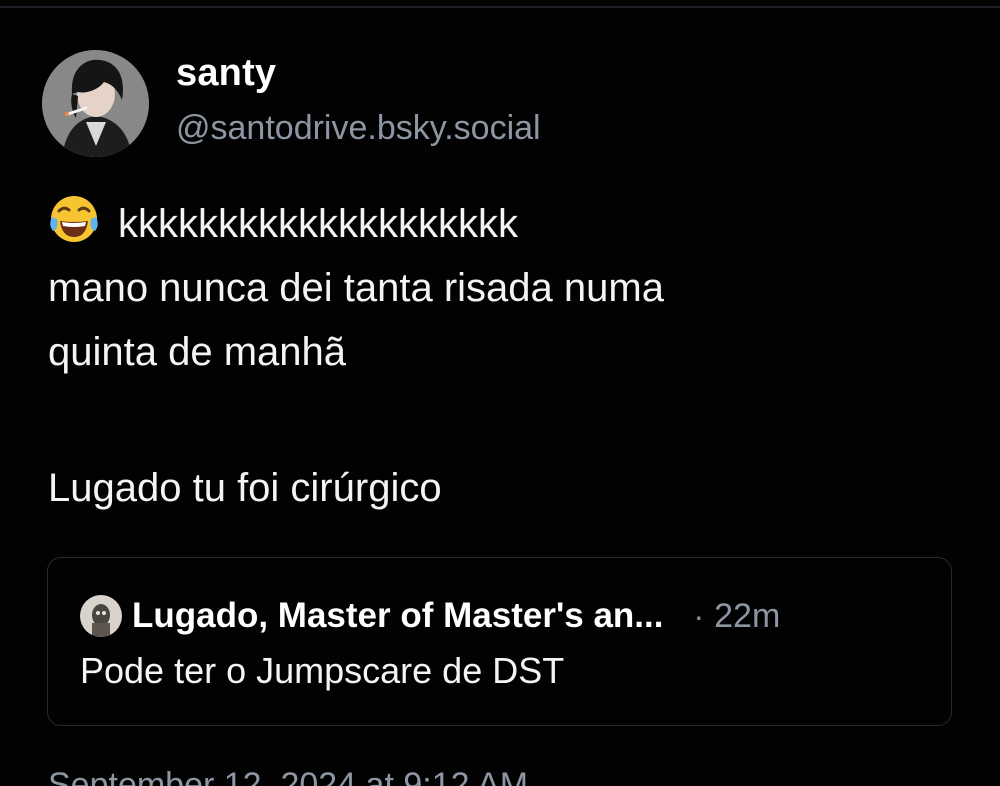 This screenshot has height=786, width=1000. Describe the element at coordinates (197, 352) in the screenshot. I see `post-line-3: quinta de manhã` at that location.